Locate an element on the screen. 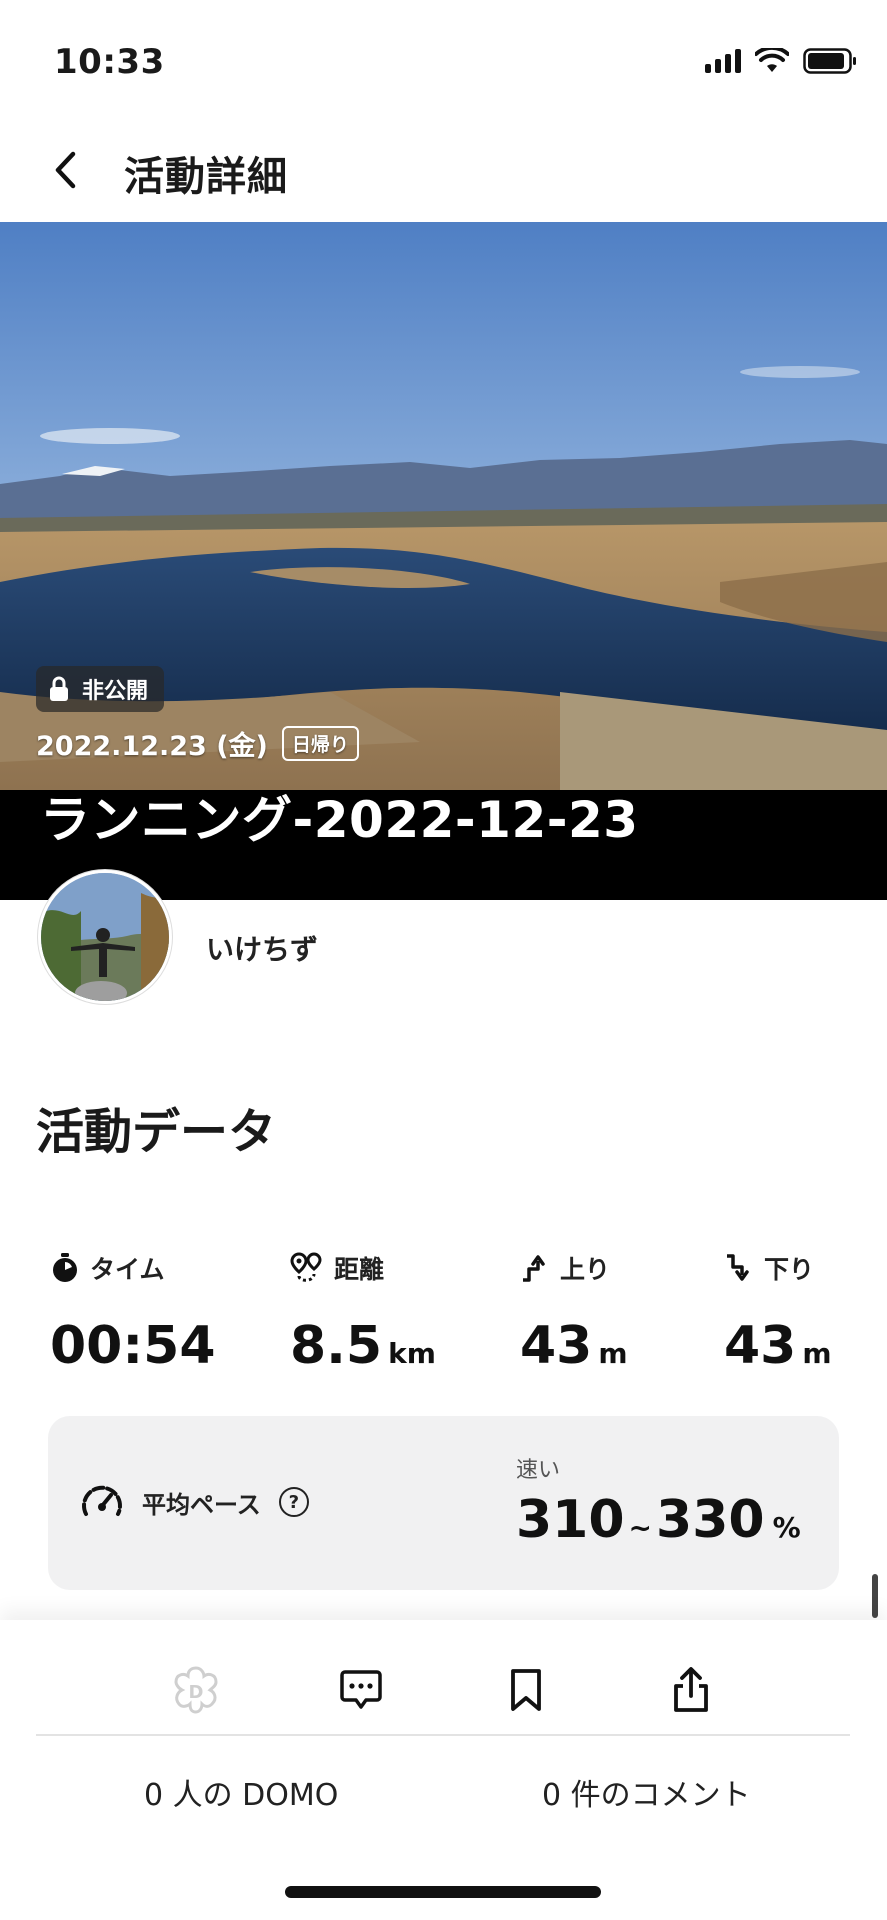  stopwatch-icon is located at coordinates (65, 1267).